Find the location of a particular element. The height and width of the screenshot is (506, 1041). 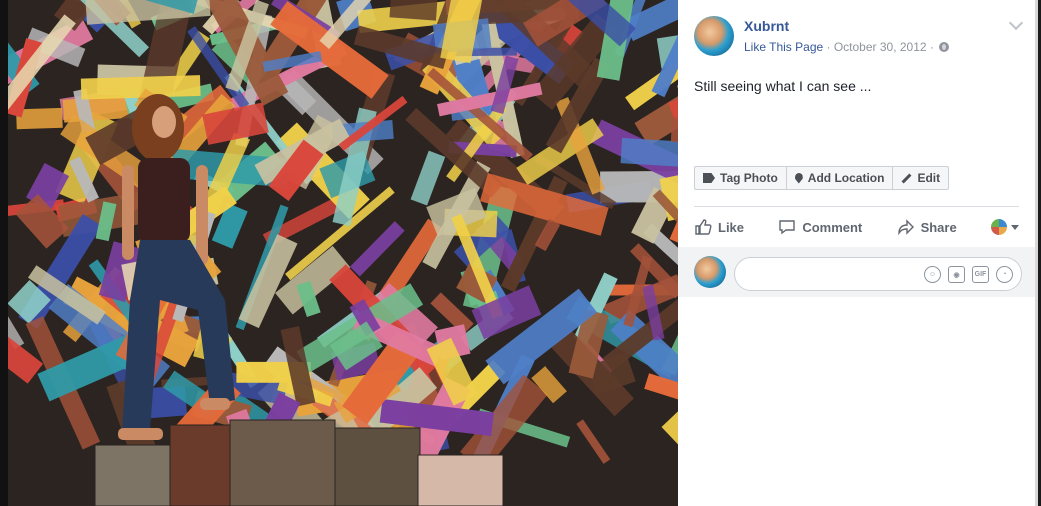

add-location-button: Add Location is located at coordinates (840, 178).